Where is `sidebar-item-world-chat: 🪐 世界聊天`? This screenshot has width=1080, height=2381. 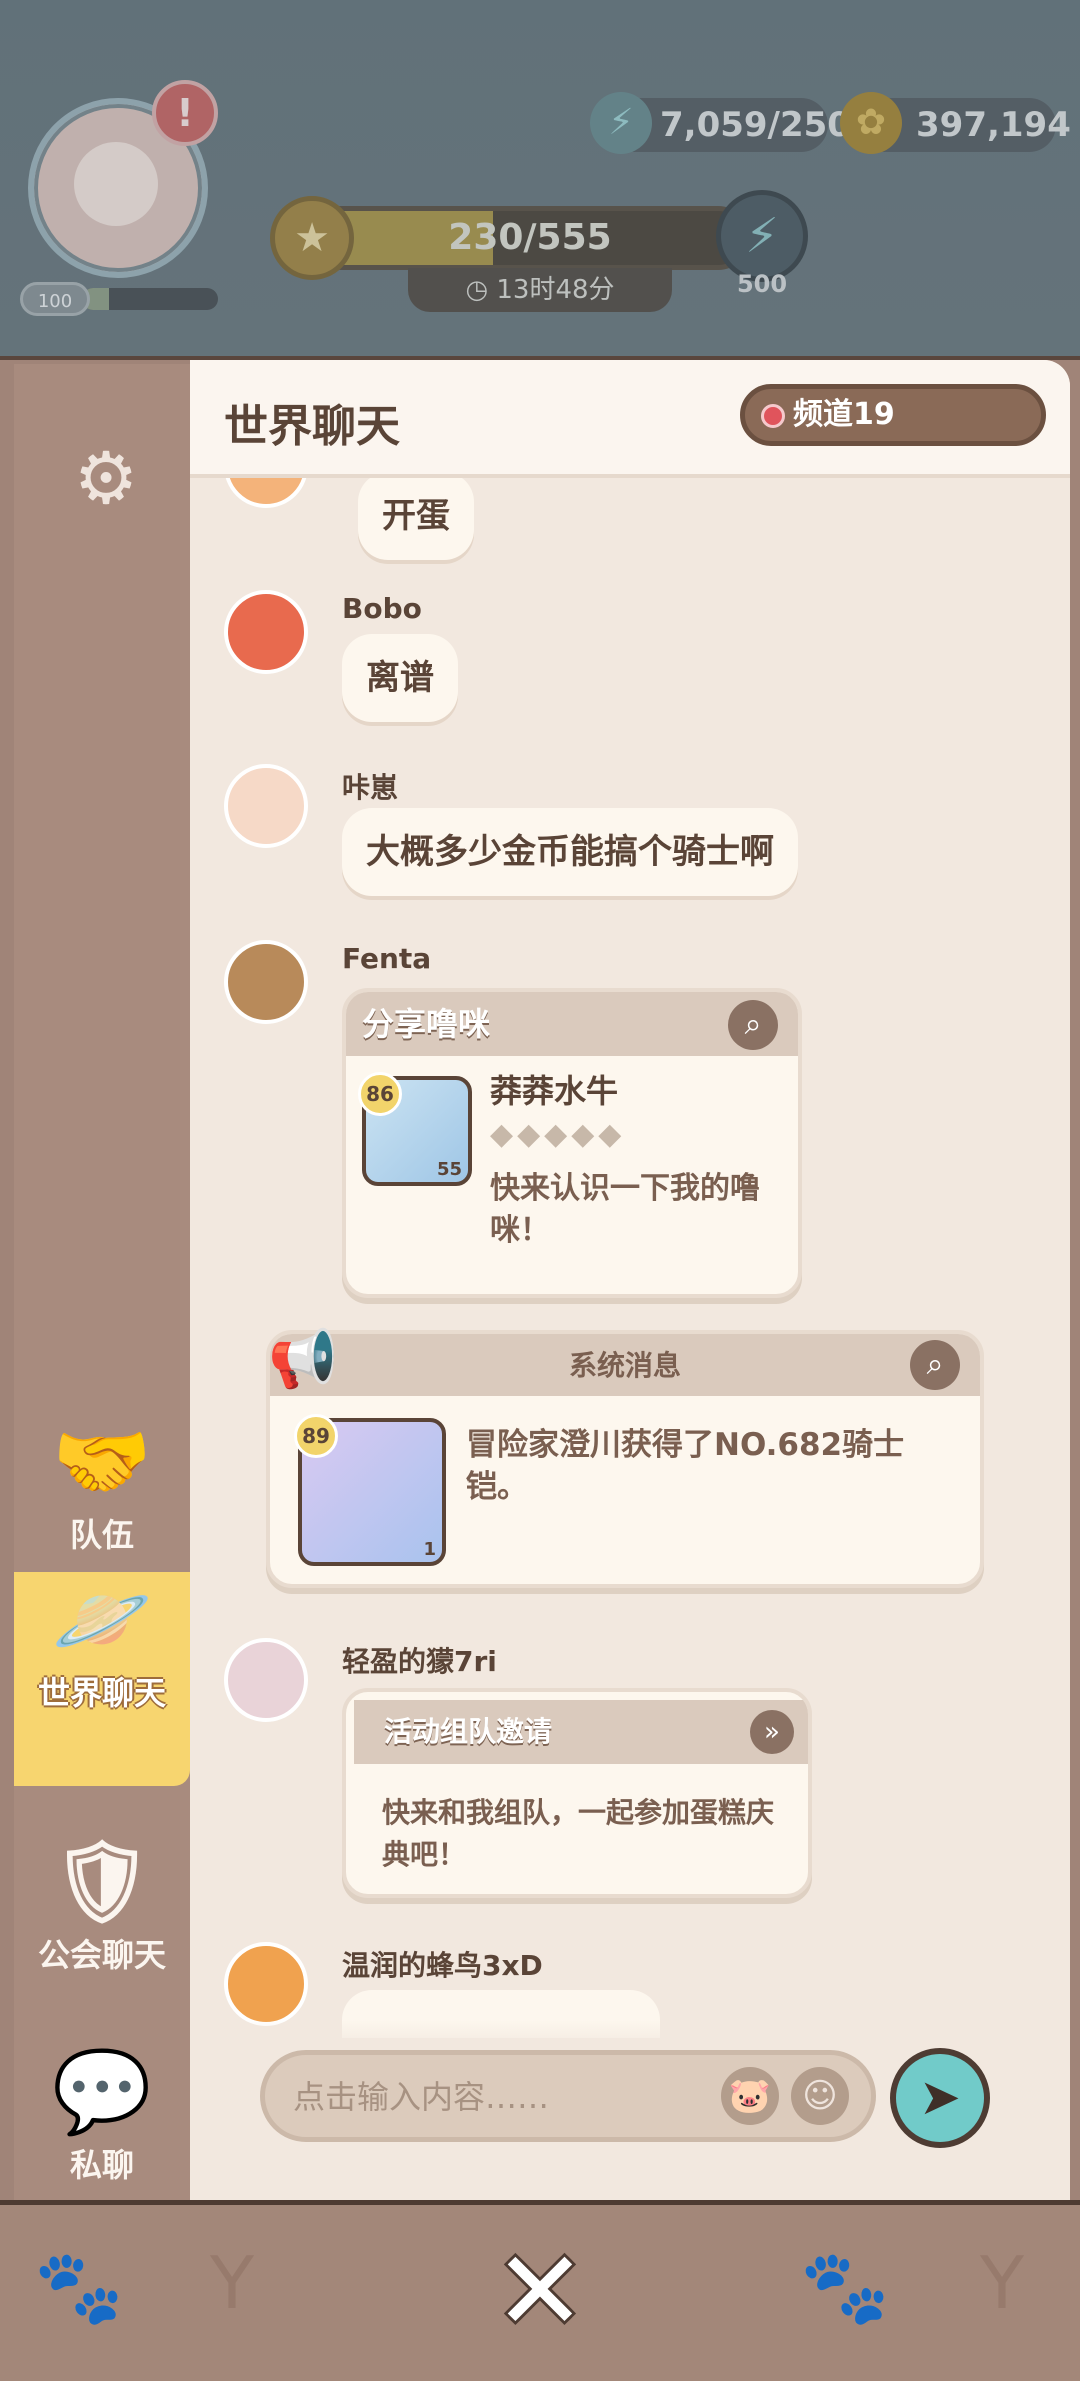 sidebar-item-world-chat: 🪐 世界聊天 is located at coordinates (113, 1679).